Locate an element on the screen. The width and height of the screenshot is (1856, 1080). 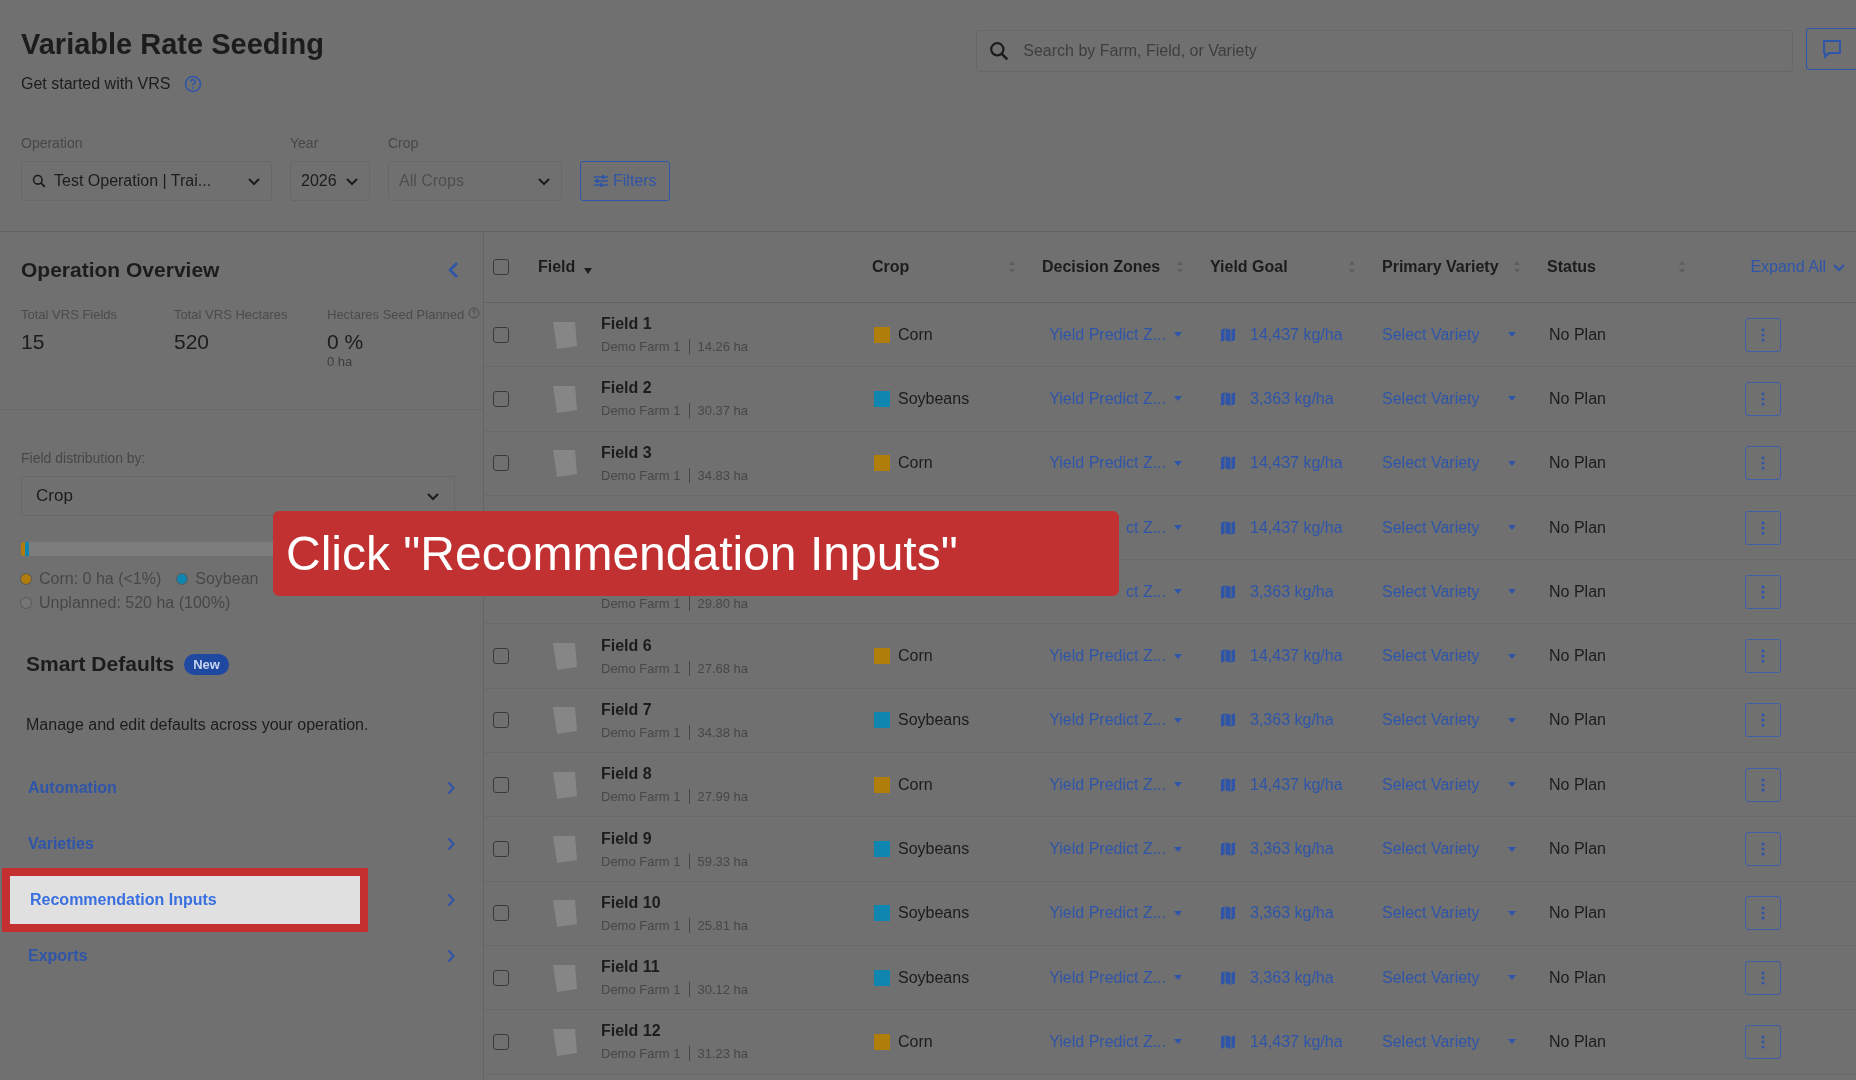
field-name: Field 2 is located at coordinates (675, 388).